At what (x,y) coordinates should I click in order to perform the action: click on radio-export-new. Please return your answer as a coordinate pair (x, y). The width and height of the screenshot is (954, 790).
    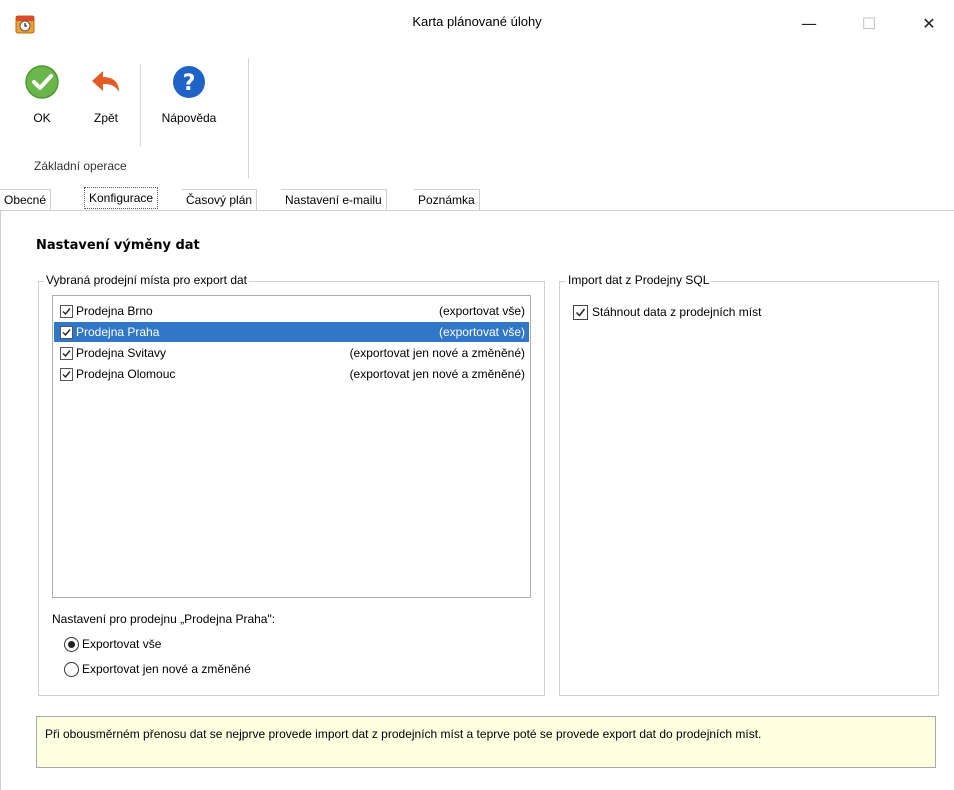
    Looking at the image, I should click on (71, 669).